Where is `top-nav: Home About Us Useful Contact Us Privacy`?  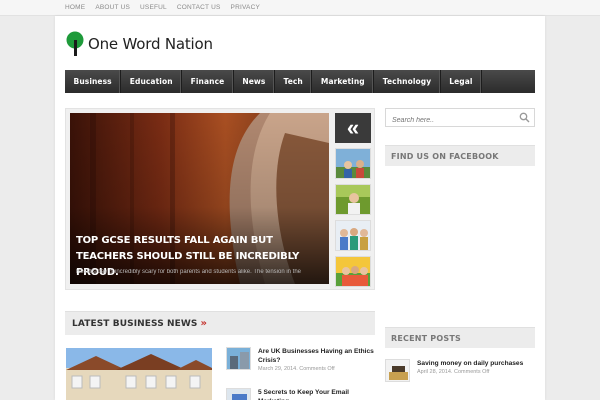
top-nav: Home About Us Useful Contact Us Privacy is located at coordinates (167, 8).